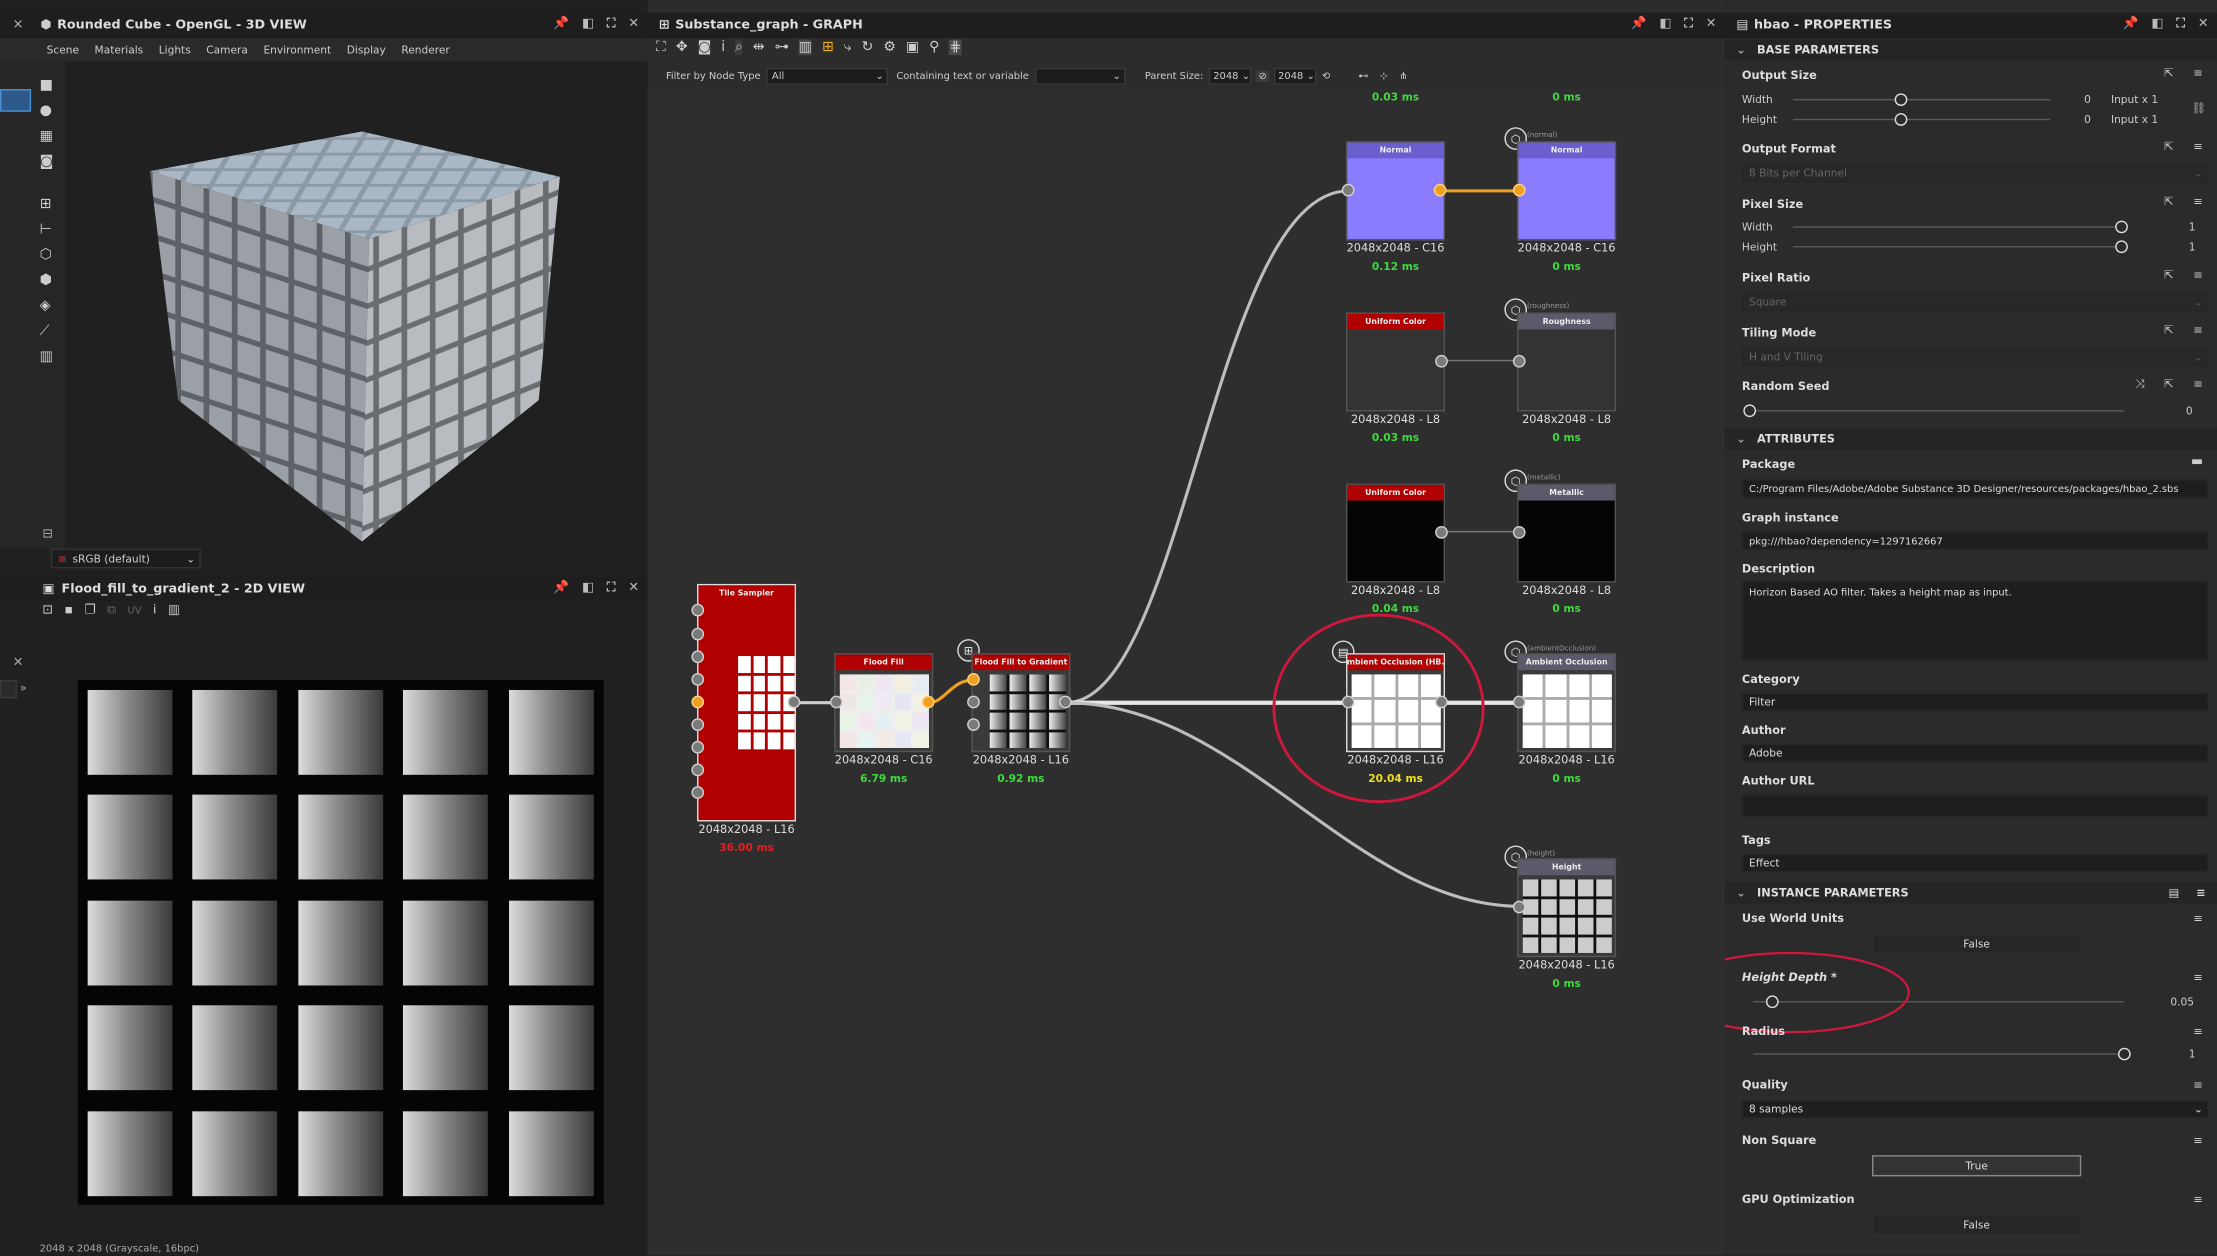 This screenshot has height=1256, width=2217. What do you see at coordinates (47, 230) in the screenshot?
I see `axis-icon: ⊢` at bounding box center [47, 230].